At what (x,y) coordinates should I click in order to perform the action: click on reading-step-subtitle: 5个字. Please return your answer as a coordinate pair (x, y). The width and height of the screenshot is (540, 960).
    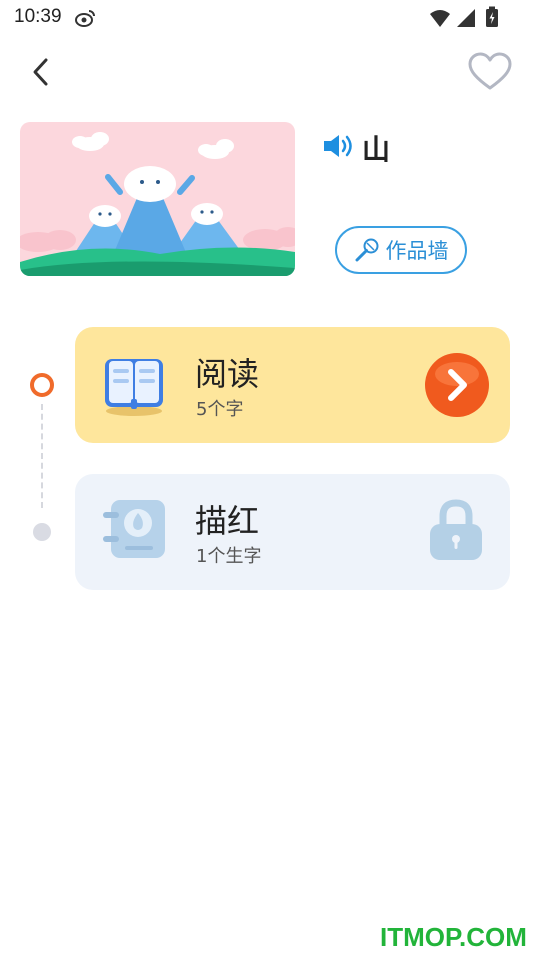
    Looking at the image, I should click on (220, 409).